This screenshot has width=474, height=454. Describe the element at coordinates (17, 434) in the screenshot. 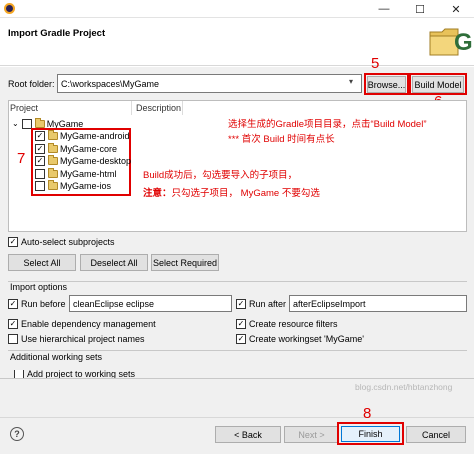

I see `help-icon: ?` at that location.